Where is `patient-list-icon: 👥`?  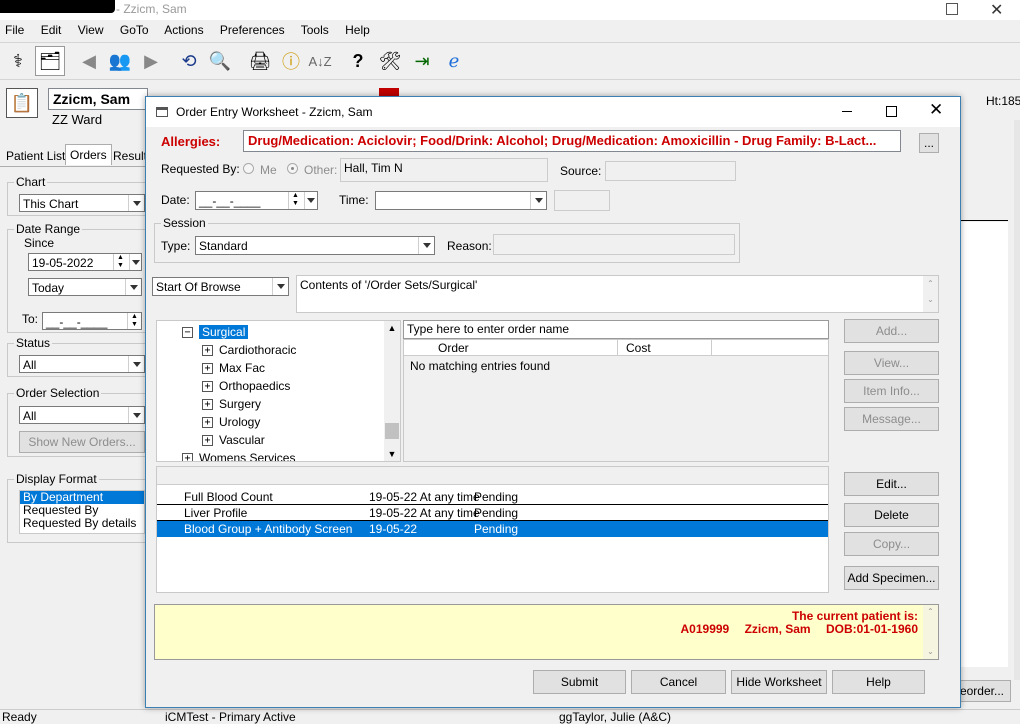
patient-list-icon: 👥 is located at coordinates (120, 61).